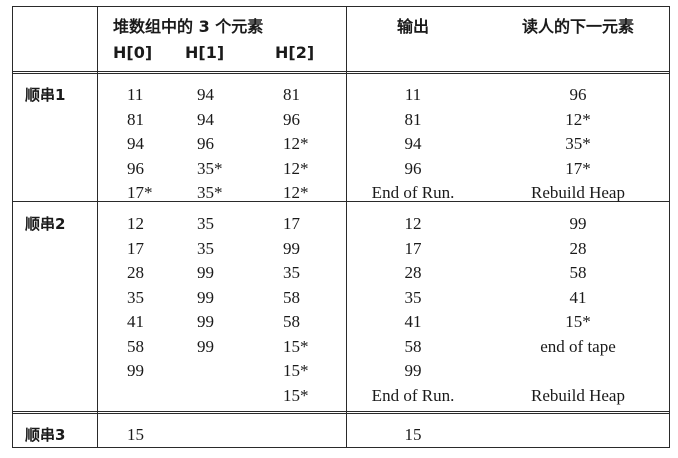  I want to click on cell-h0: 17, so click(135, 248).